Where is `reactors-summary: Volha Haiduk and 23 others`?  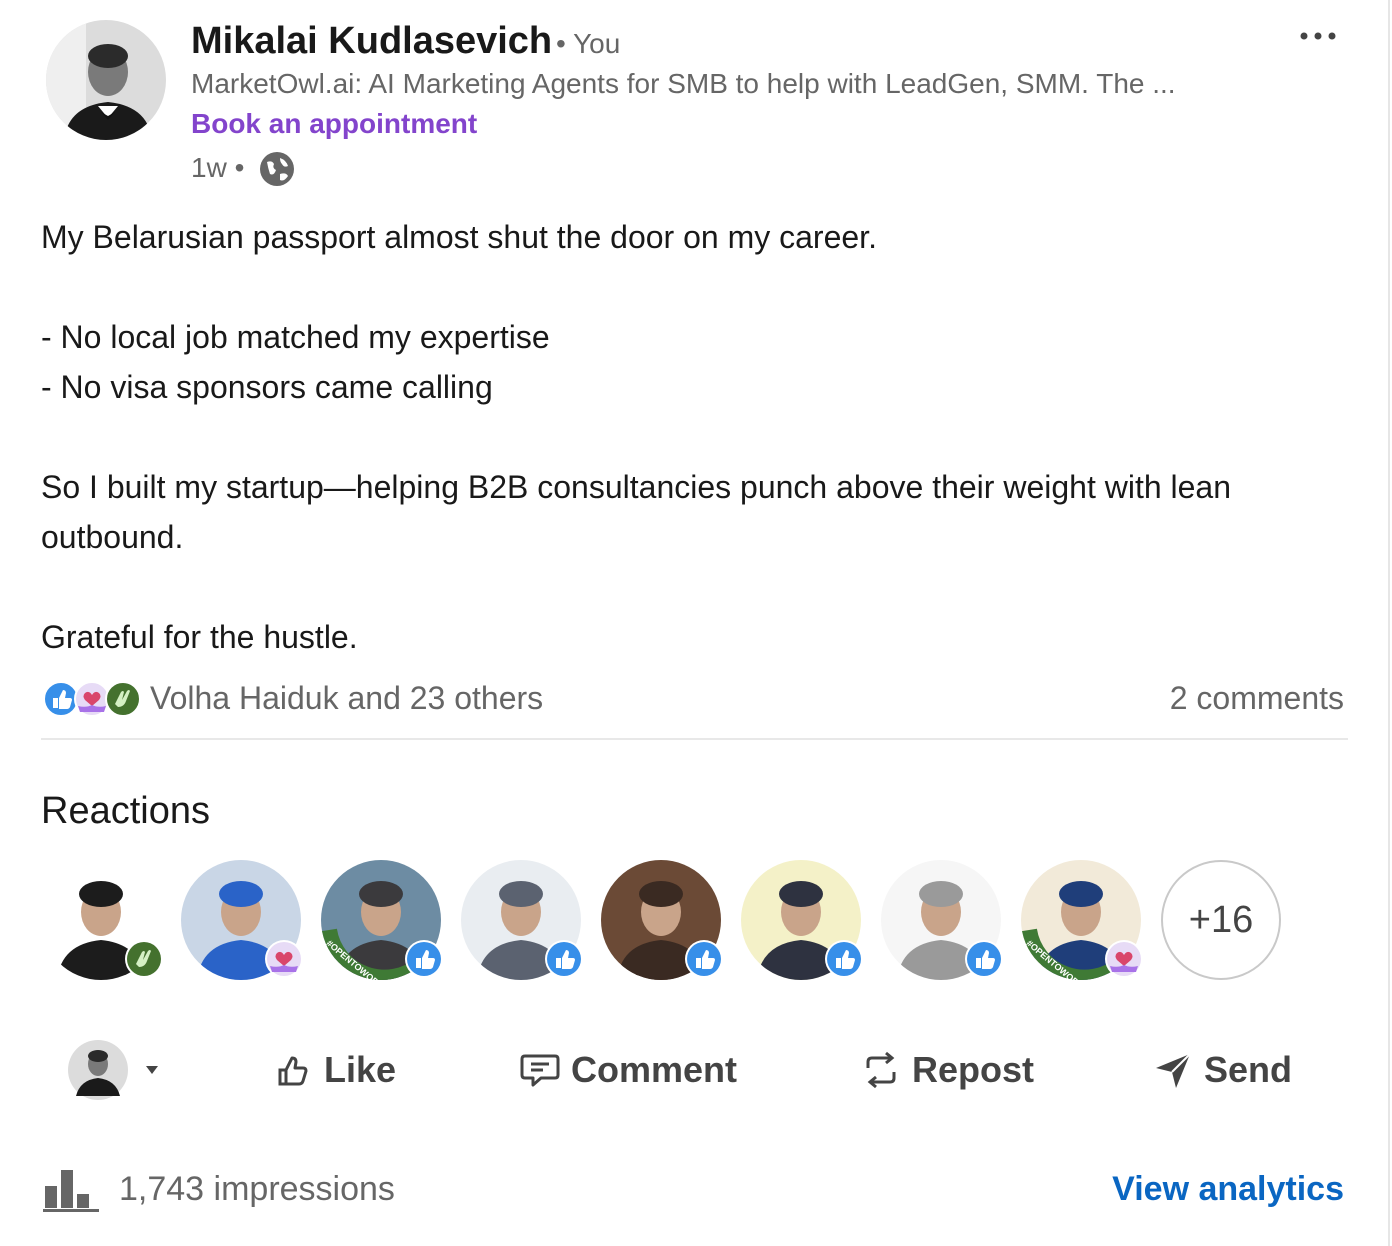
reactors-summary: Volha Haiduk and 23 others is located at coordinates (346, 698).